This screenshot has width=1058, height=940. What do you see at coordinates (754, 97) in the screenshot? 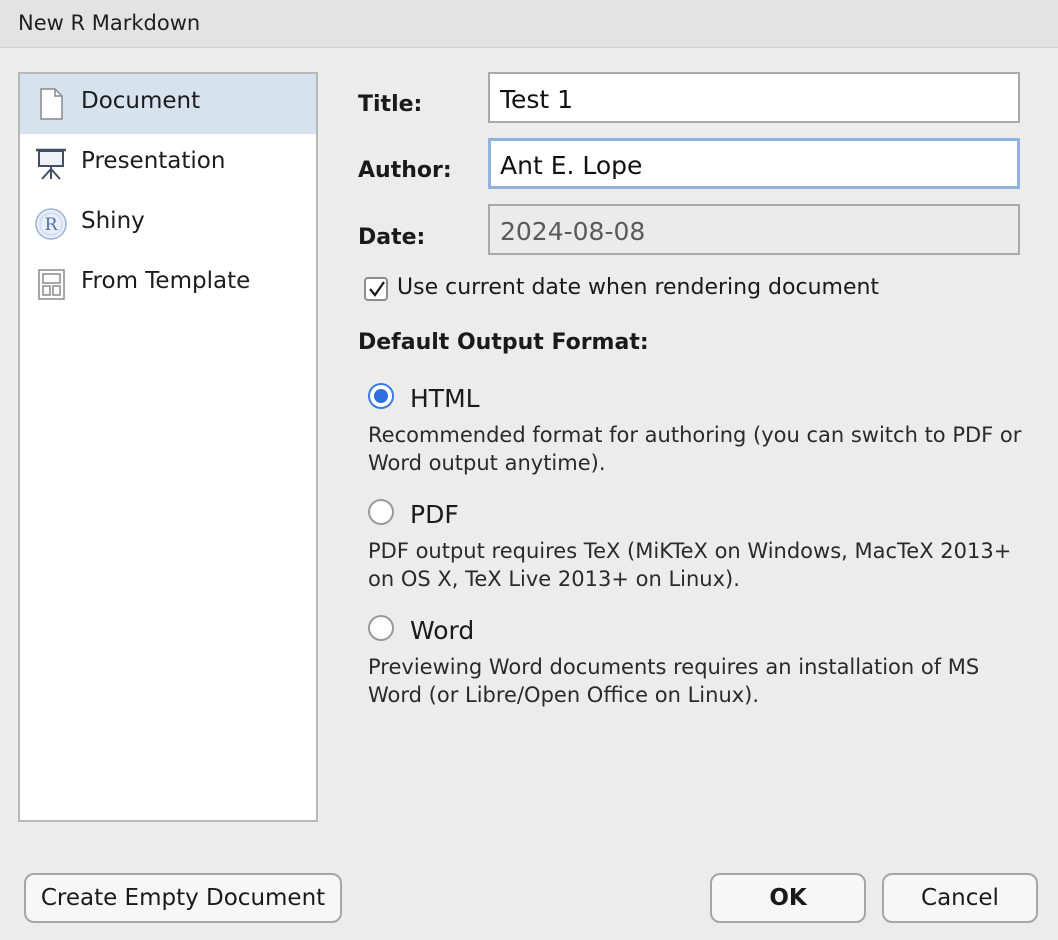
I see `title-input: Test 1` at bounding box center [754, 97].